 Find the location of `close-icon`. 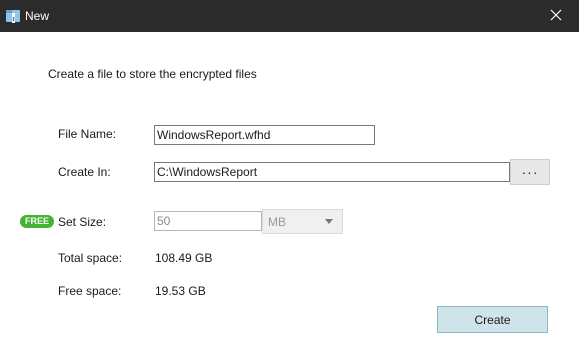

close-icon is located at coordinates (556, 16).